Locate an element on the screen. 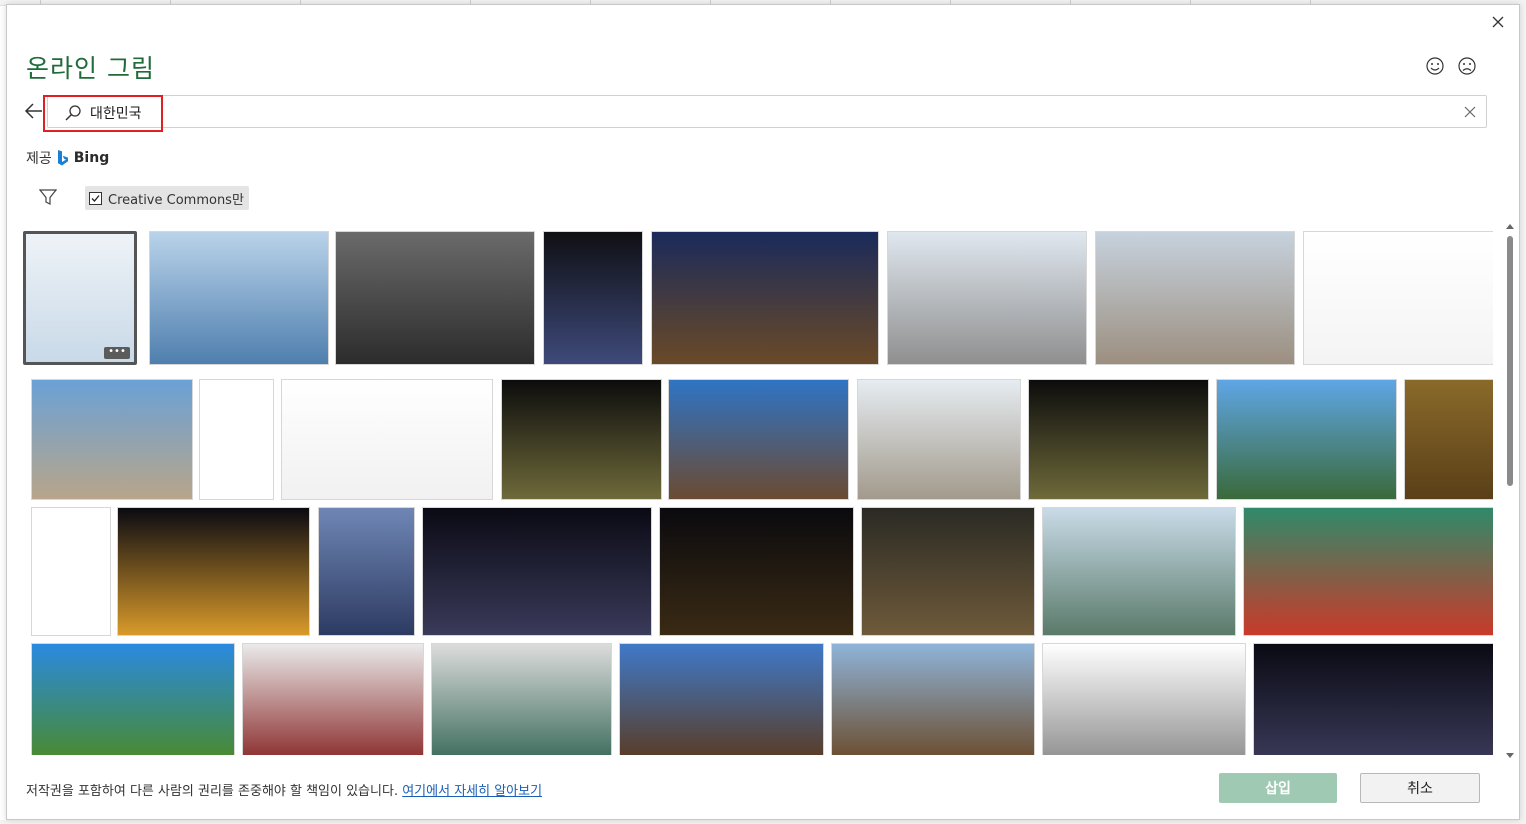 This screenshot has height=824, width=1526. arrow-left-icon is located at coordinates (33, 111).